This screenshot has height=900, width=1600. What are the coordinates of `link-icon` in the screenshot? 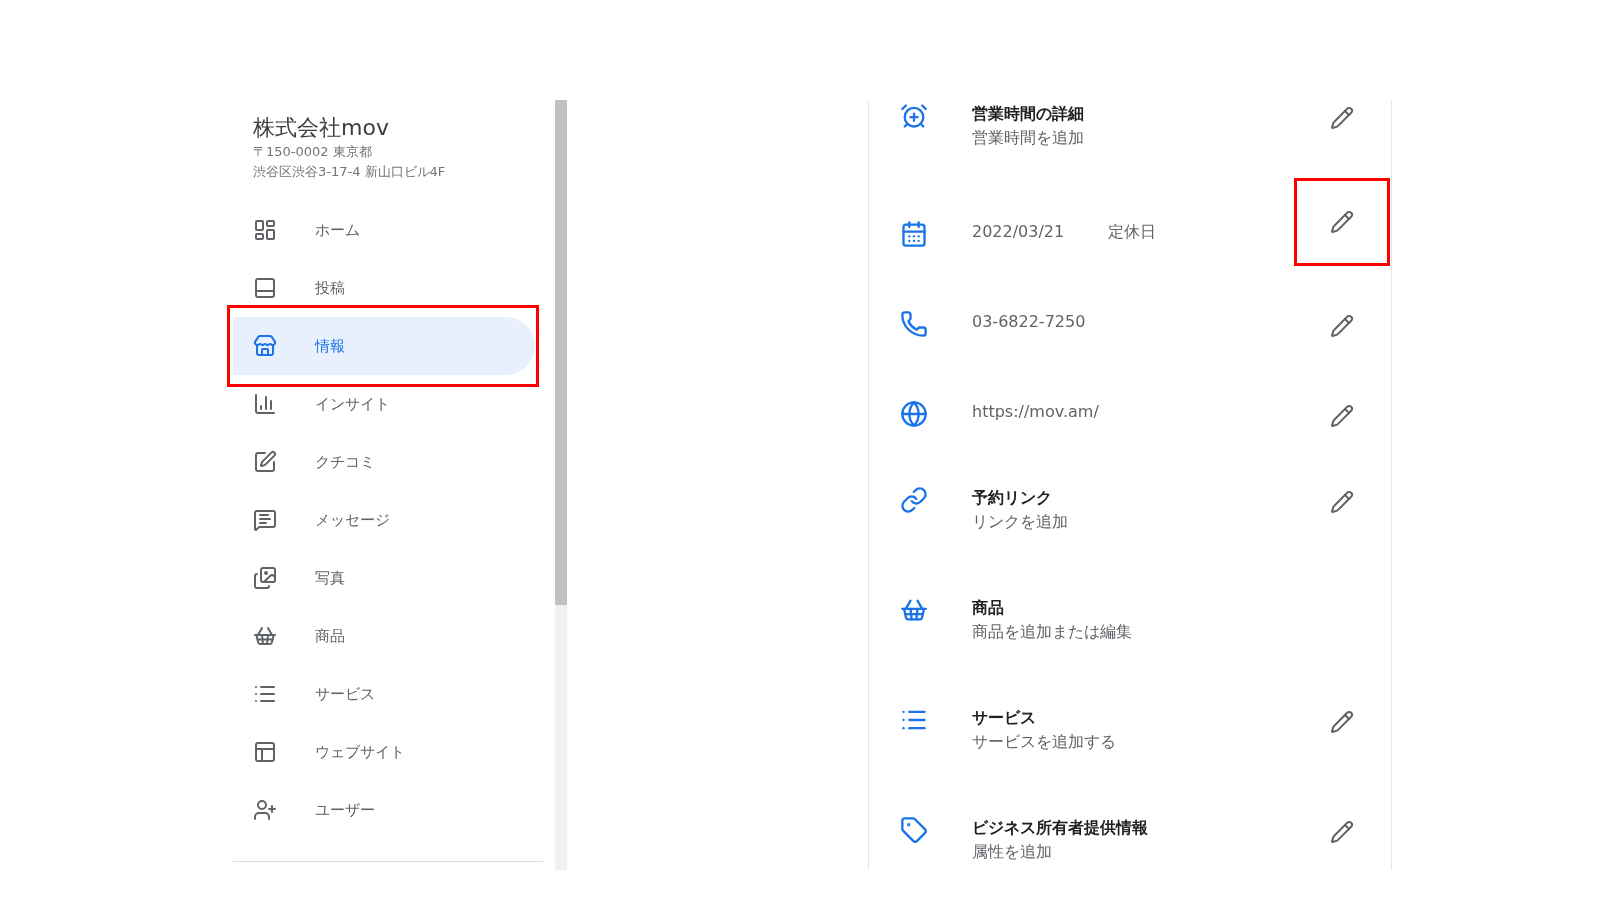 It's located at (914, 500).